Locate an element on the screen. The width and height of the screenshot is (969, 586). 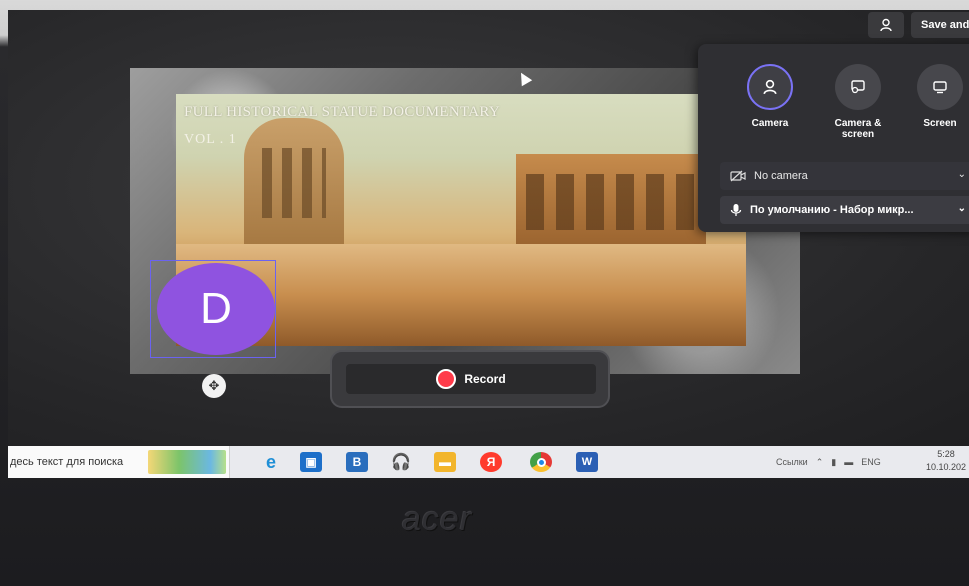
taskbar-clock: 5:28 10.10.202 is located at coordinates (945, 461).